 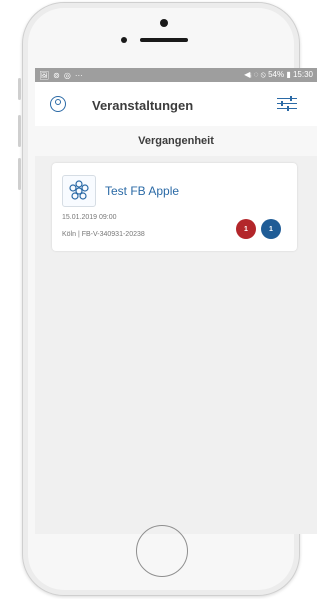 I want to click on status-left-icons: 🖼 ⊚ ◎ ···, so click(x=61, y=75).